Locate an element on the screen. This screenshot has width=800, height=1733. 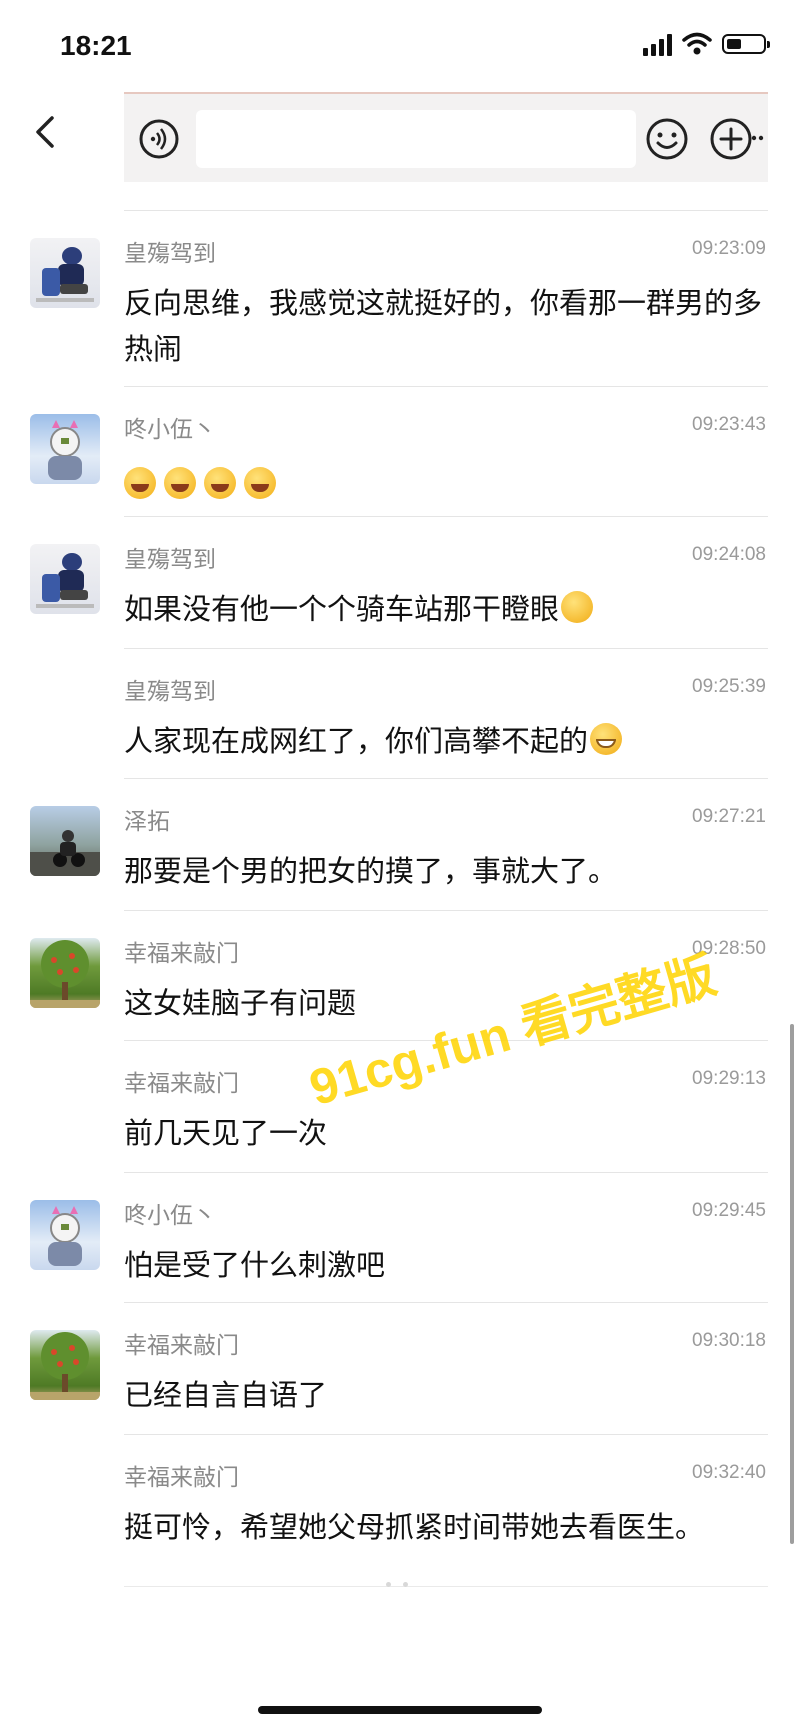
message-text-input is located at coordinates (416, 139).